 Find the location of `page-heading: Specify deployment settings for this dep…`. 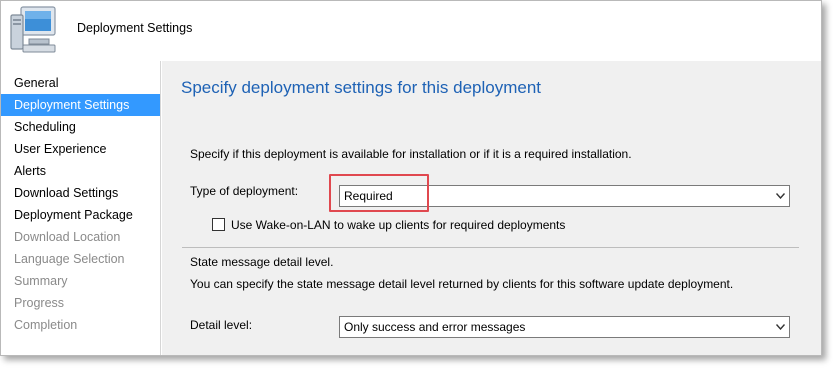

page-heading: Specify deployment settings for this dep… is located at coordinates (361, 87).